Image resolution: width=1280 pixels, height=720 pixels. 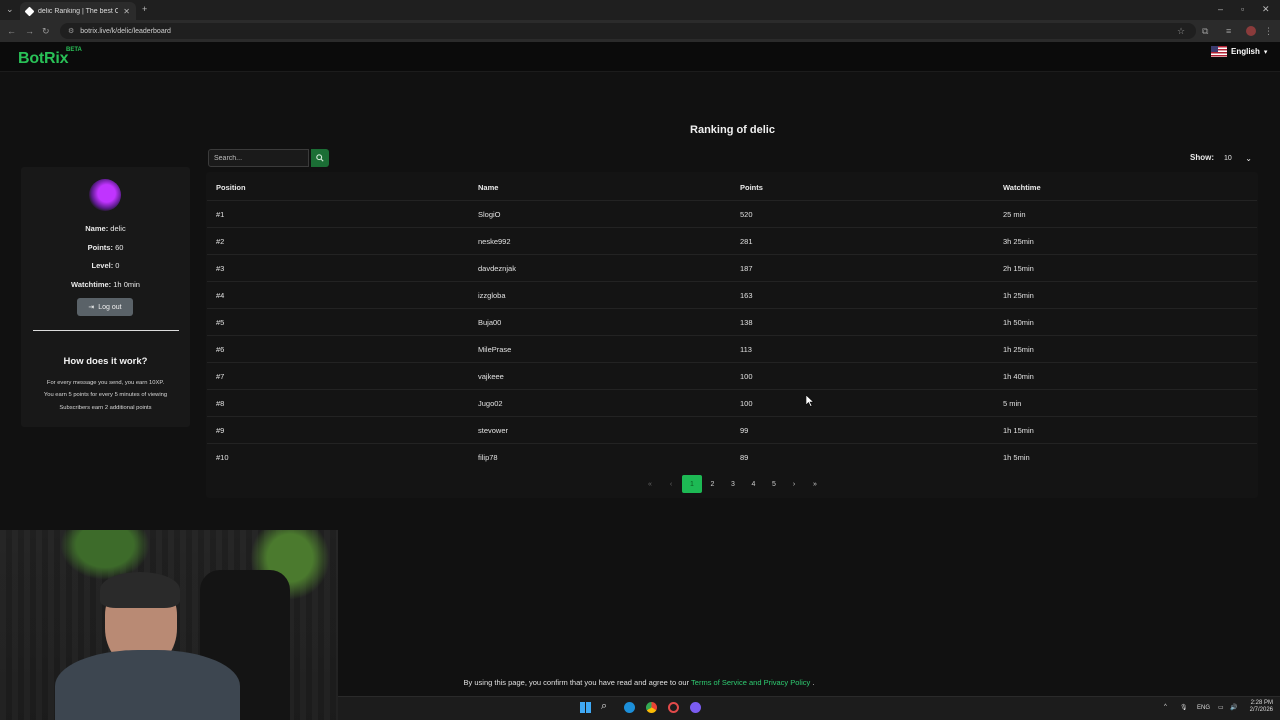 What do you see at coordinates (746, 403) in the screenshot?
I see `cell-points: 100` at bounding box center [746, 403].